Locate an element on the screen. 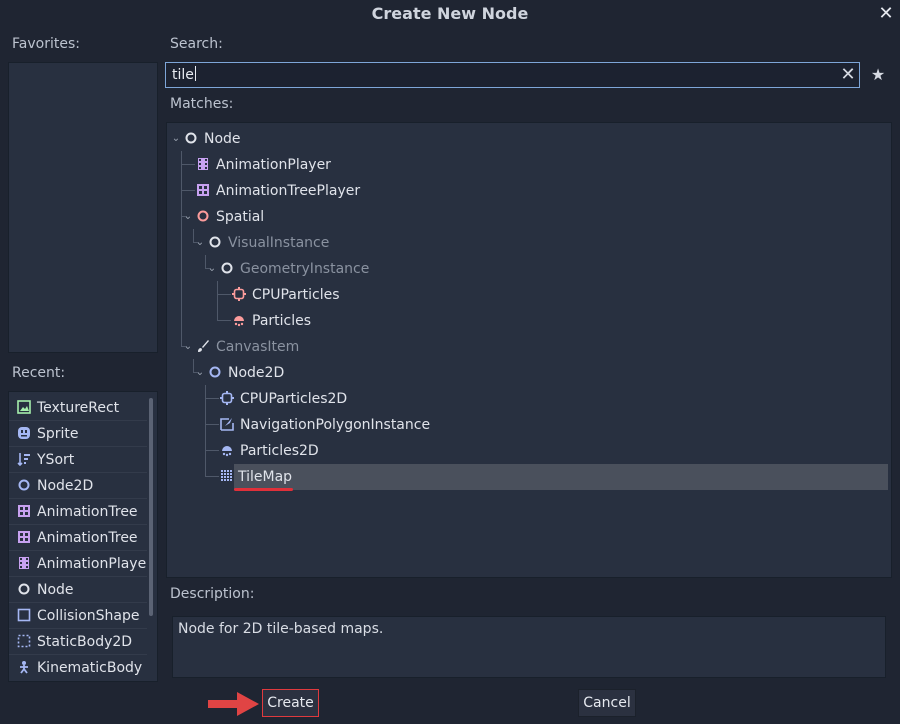  tree-item-label: Node is located at coordinates (222, 139).